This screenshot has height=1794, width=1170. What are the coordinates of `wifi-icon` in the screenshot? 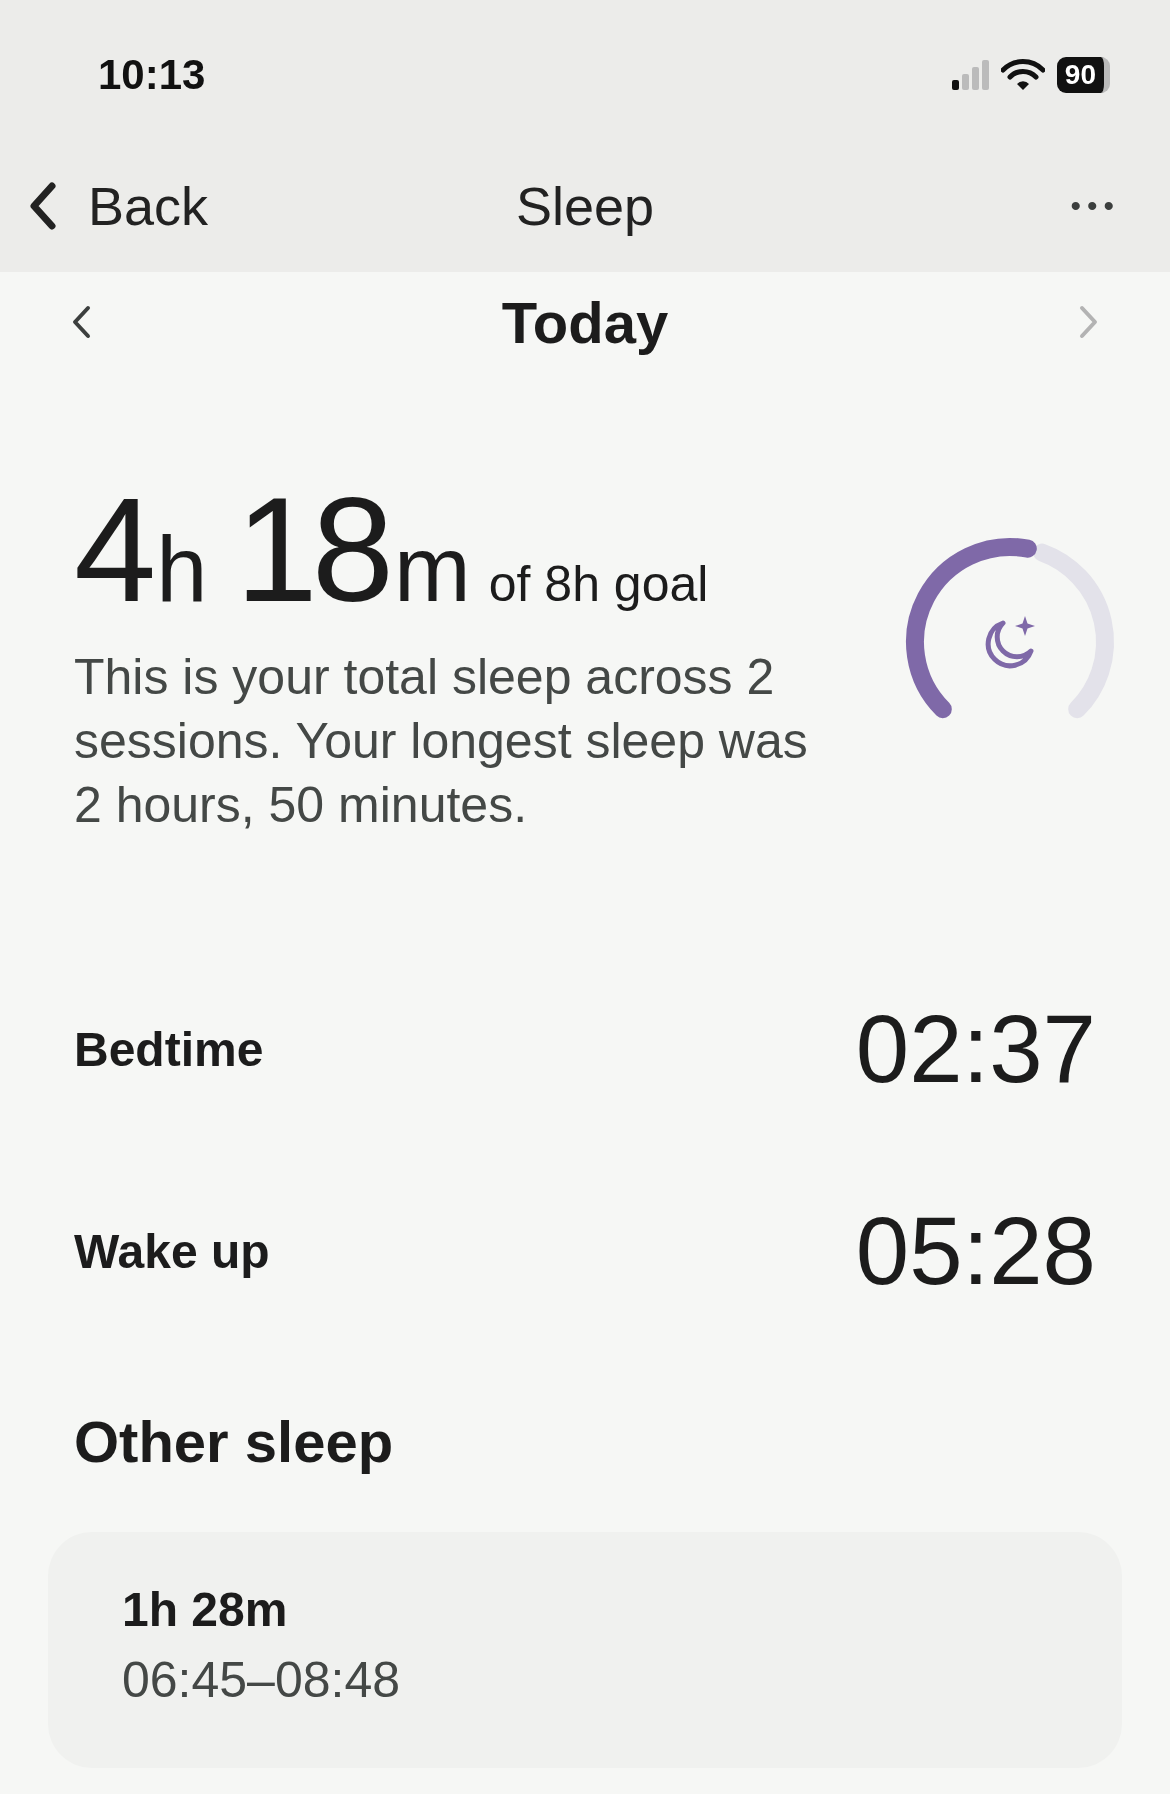 It's located at (1022, 75).